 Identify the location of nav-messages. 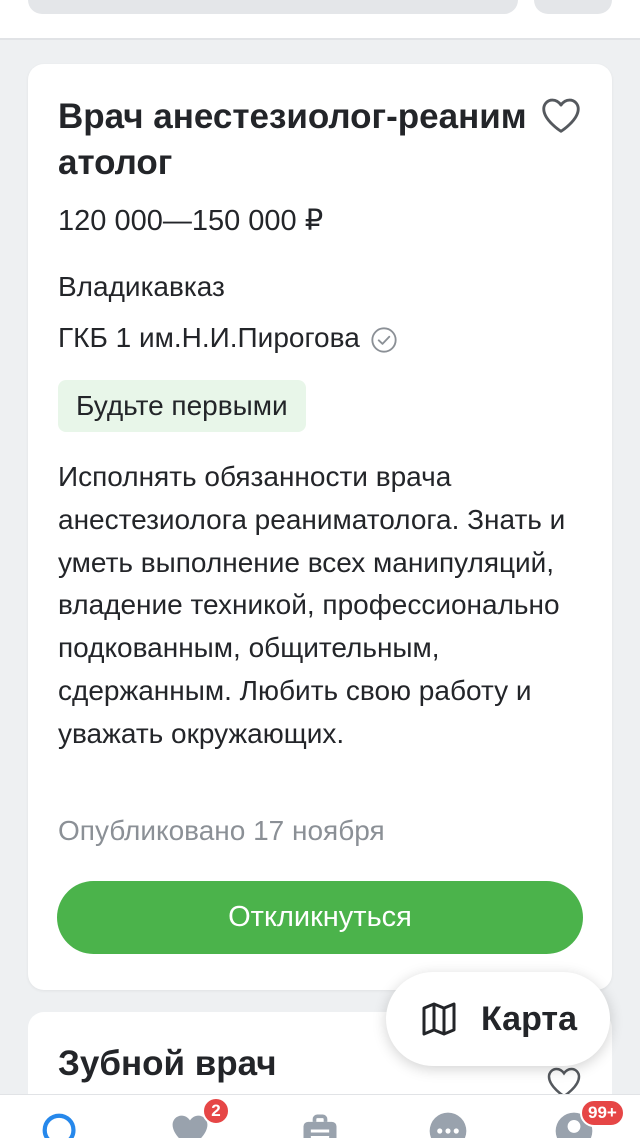
(451, 1123).